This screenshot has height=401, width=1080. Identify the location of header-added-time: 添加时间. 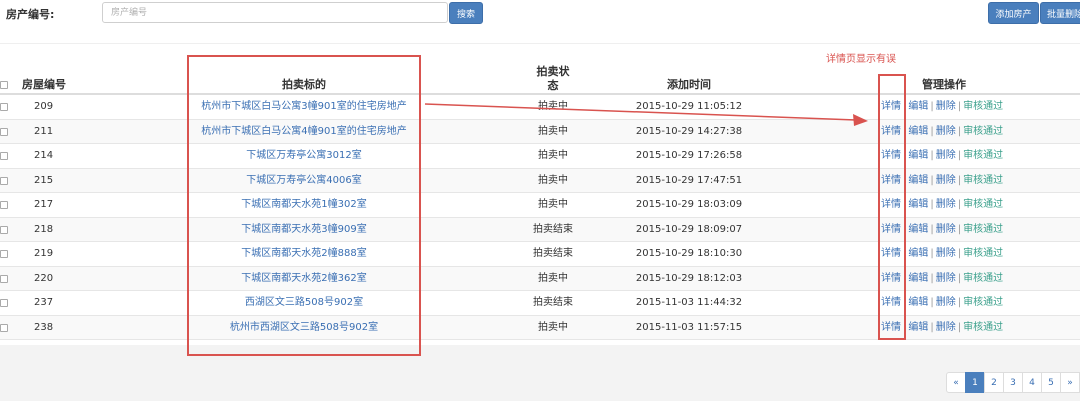
(689, 84).